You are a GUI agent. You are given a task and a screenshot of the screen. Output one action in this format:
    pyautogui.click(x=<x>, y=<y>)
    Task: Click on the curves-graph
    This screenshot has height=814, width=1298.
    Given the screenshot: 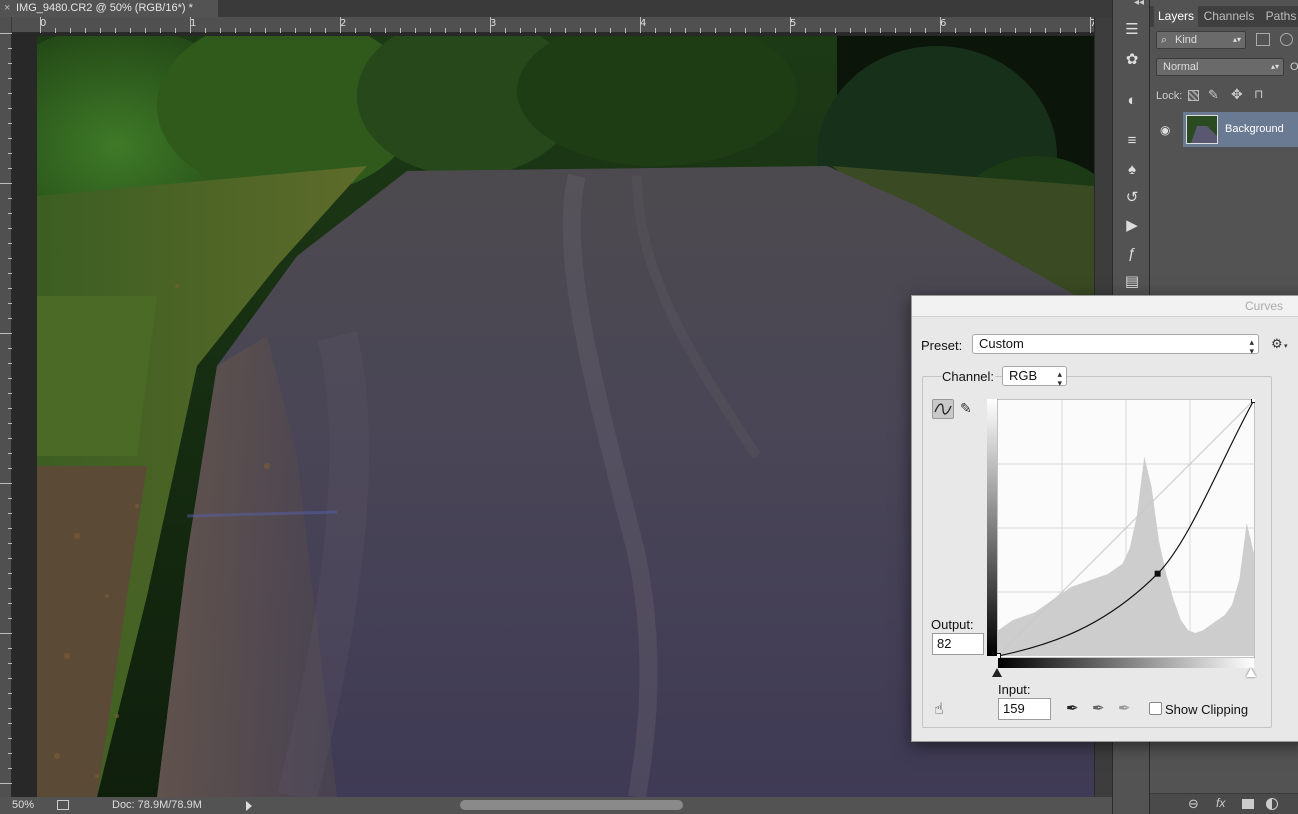 What is the action you would take?
    pyautogui.click(x=1126, y=528)
    